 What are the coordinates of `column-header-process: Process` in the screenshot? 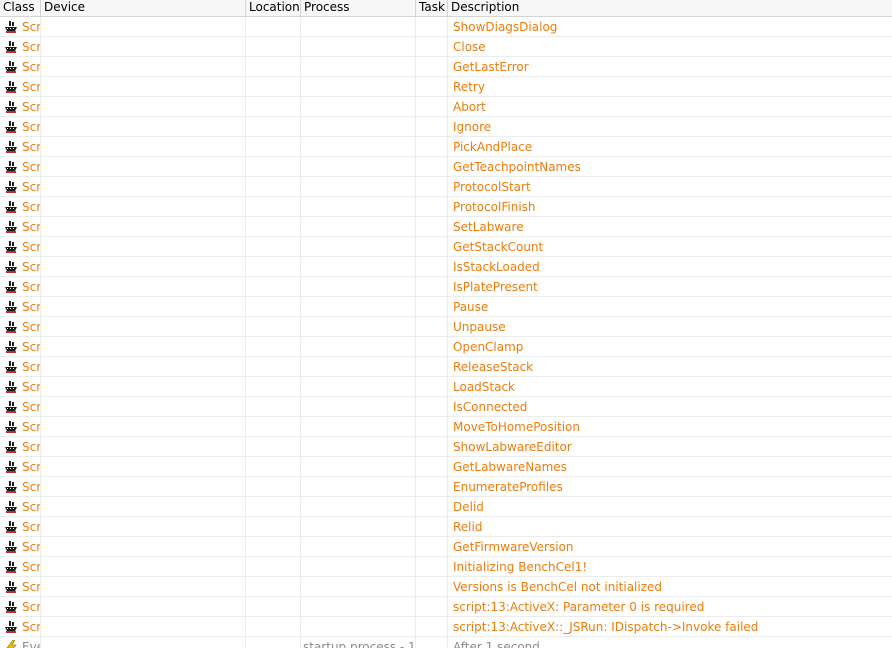 It's located at (358, 8).